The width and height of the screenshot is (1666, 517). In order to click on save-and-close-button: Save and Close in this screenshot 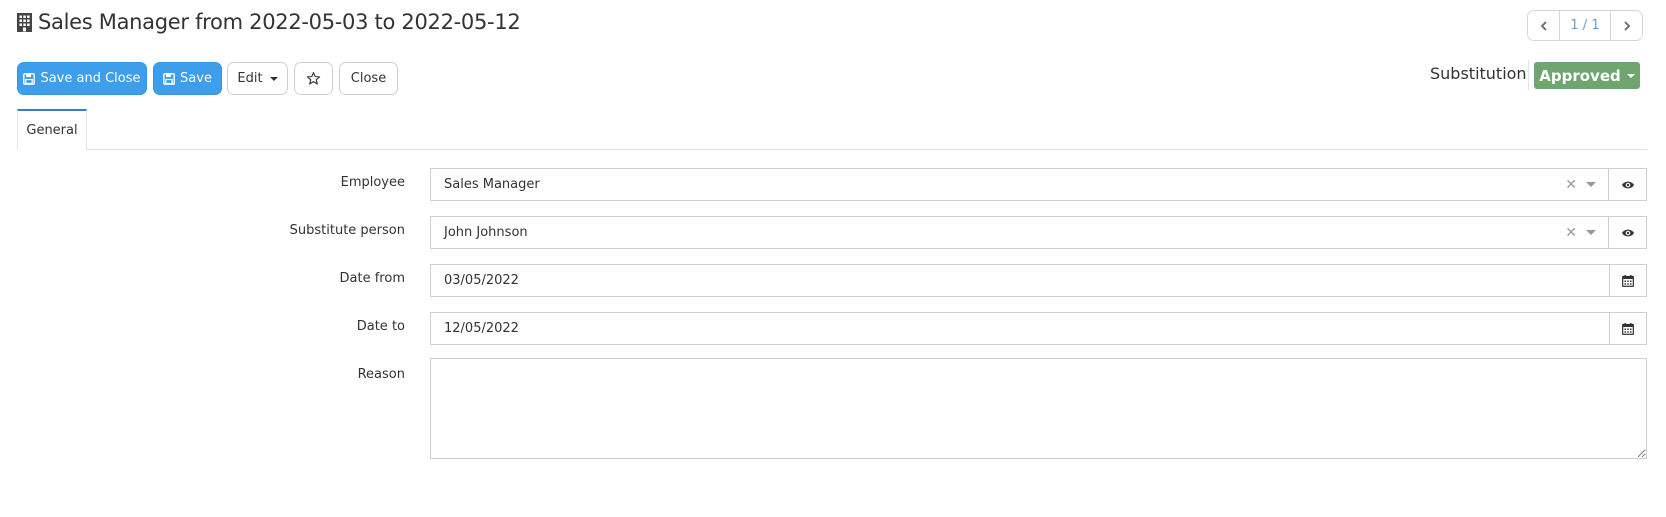, I will do `click(82, 78)`.